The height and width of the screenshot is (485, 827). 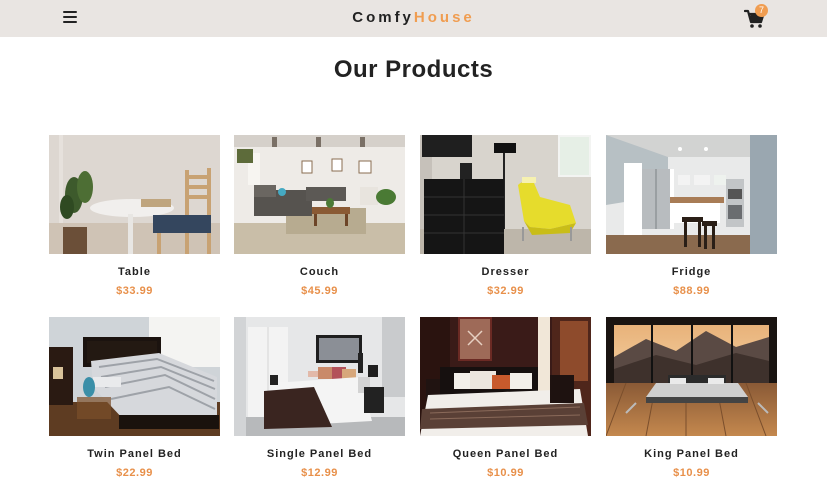 I want to click on product-name: Queen Panel Bed, so click(x=505, y=454).